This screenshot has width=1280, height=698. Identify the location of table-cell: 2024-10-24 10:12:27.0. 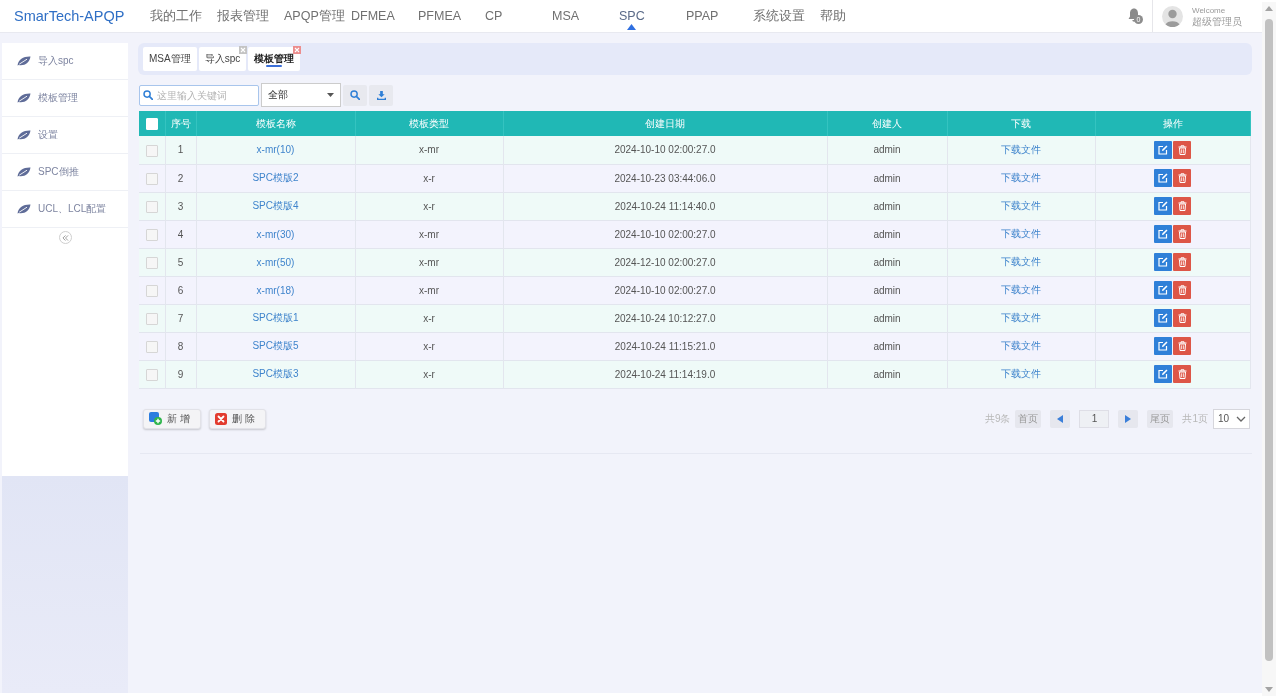
(665, 318).